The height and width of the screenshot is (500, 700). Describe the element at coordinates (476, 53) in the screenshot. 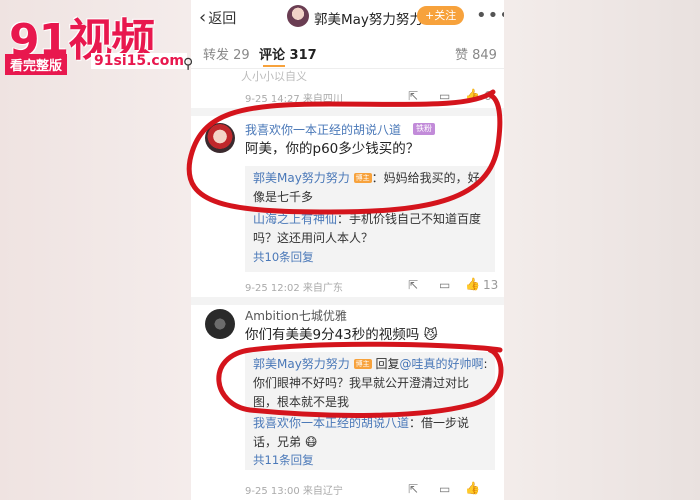

I see `tab-likes: 赞 849` at that location.